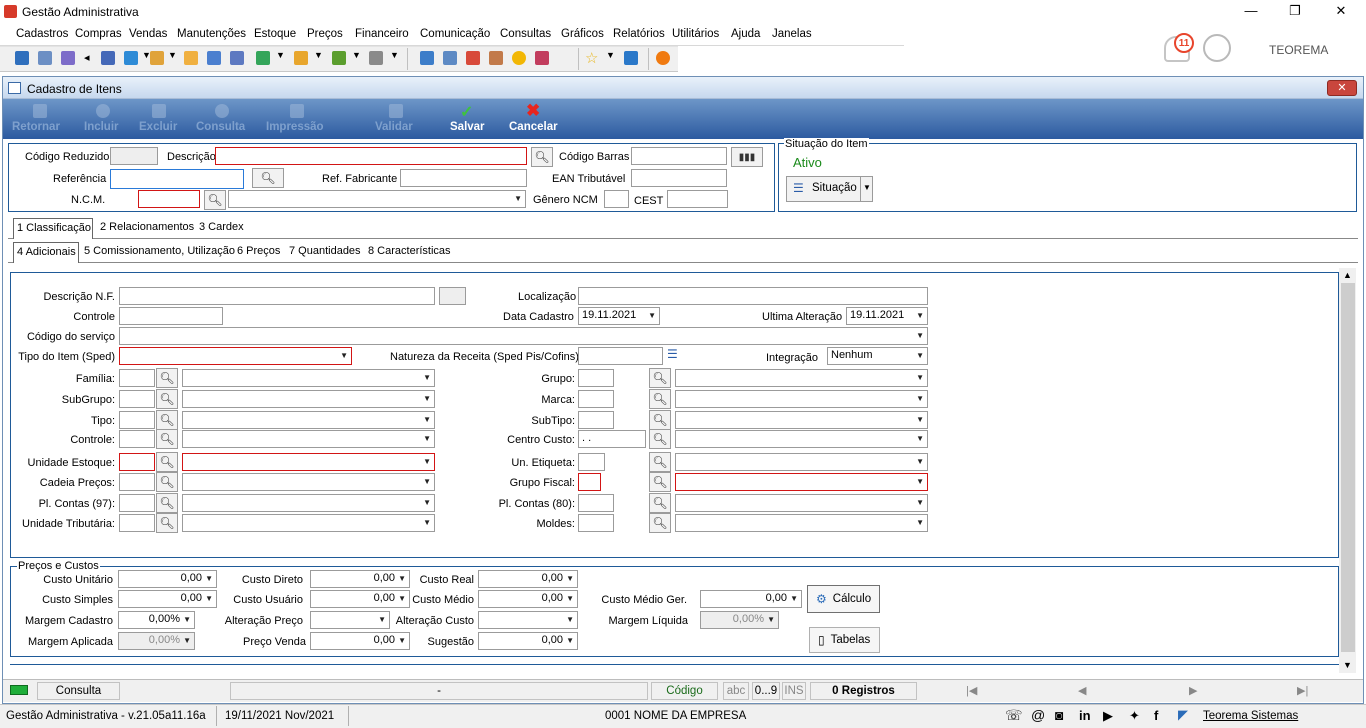  I want to click on toolbar-report-icon, so click(542, 58).